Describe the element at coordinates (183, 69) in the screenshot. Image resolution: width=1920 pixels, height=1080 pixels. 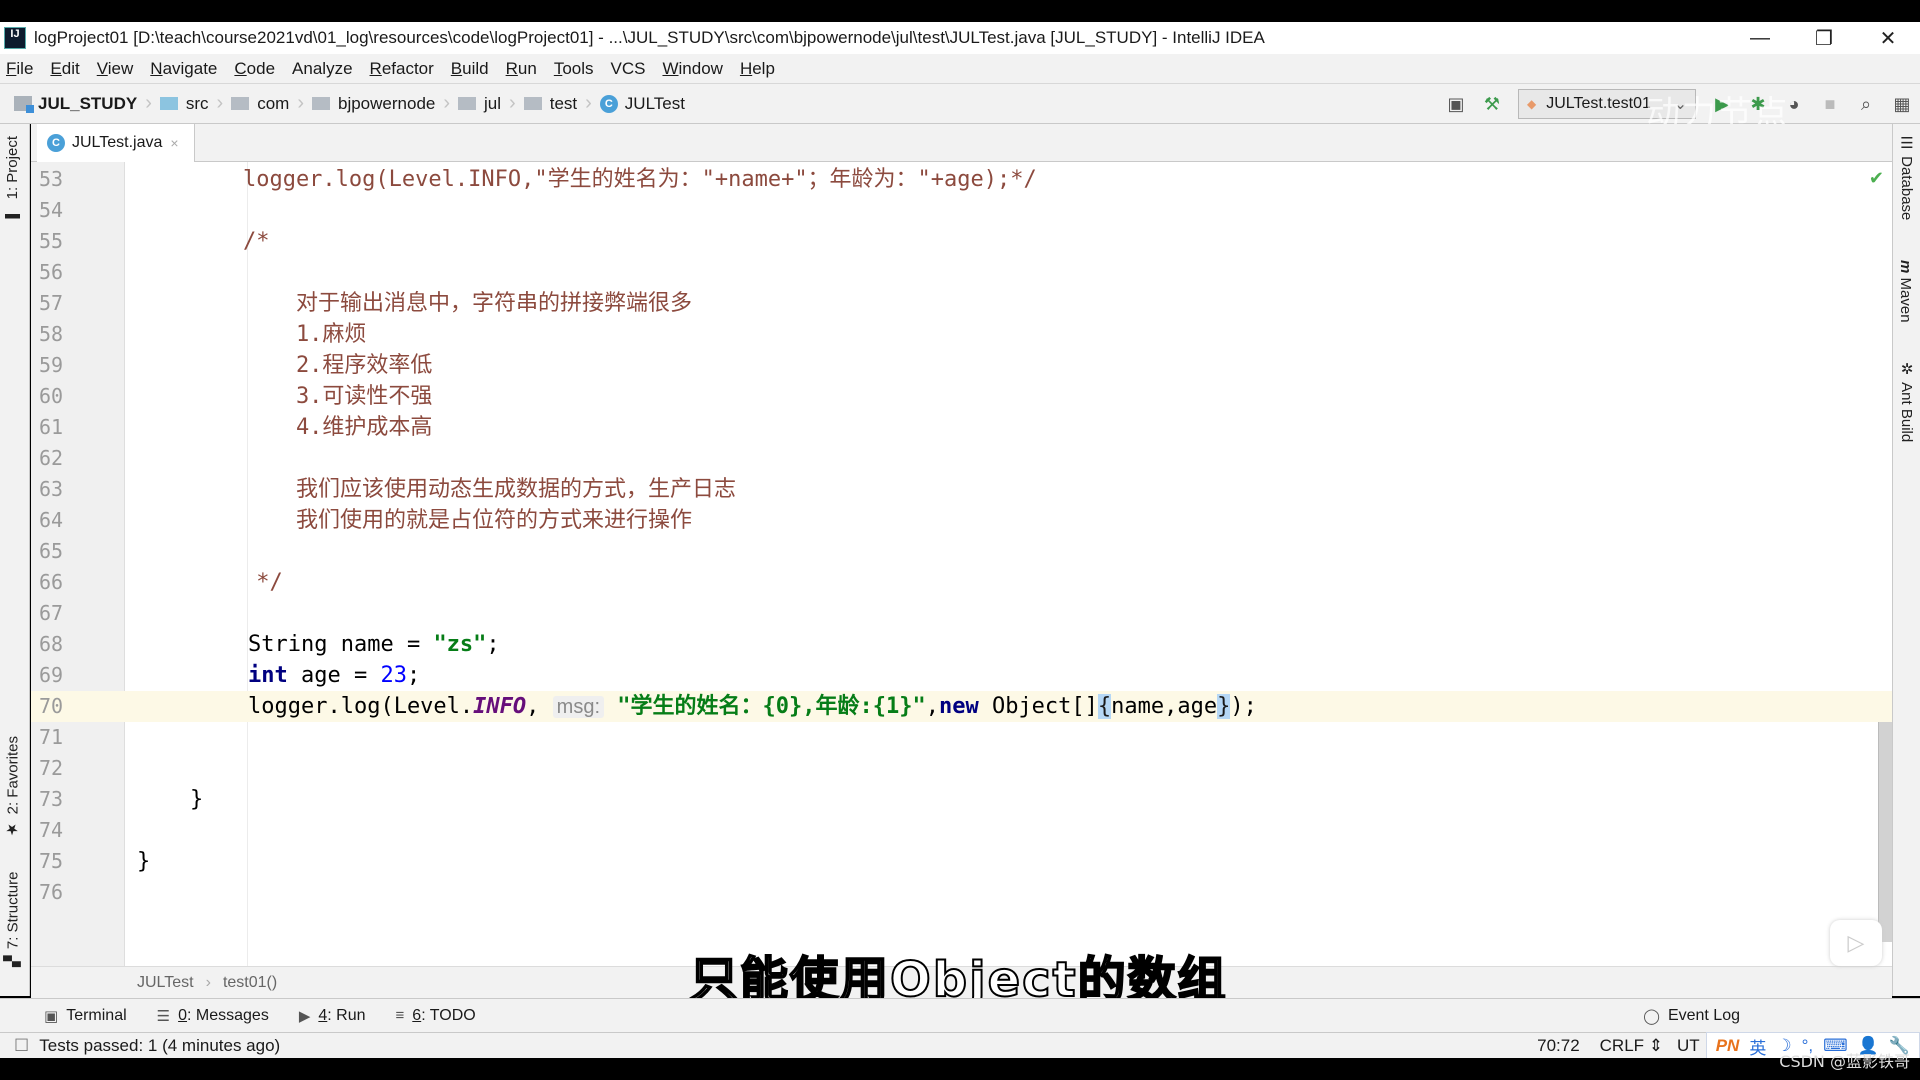
I see `menu-navigate: Navigate` at that location.